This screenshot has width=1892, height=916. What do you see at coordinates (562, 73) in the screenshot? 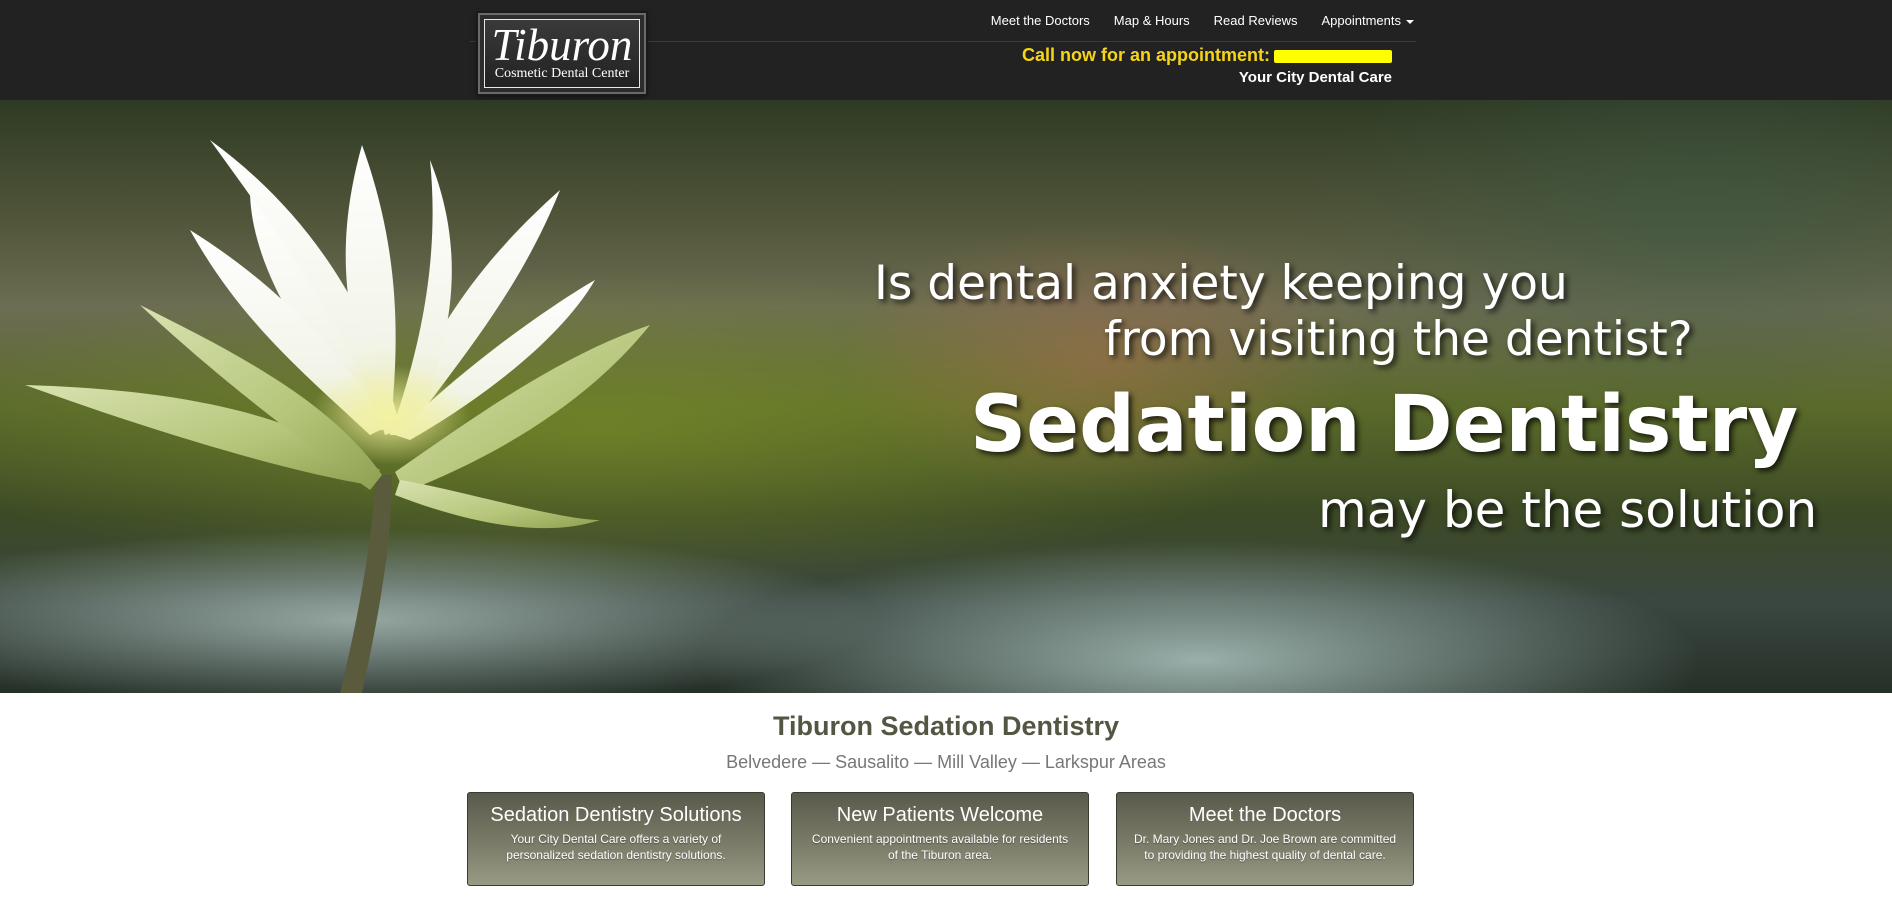
I see `logo-subtitle: Cosmetic Dental Center` at bounding box center [562, 73].